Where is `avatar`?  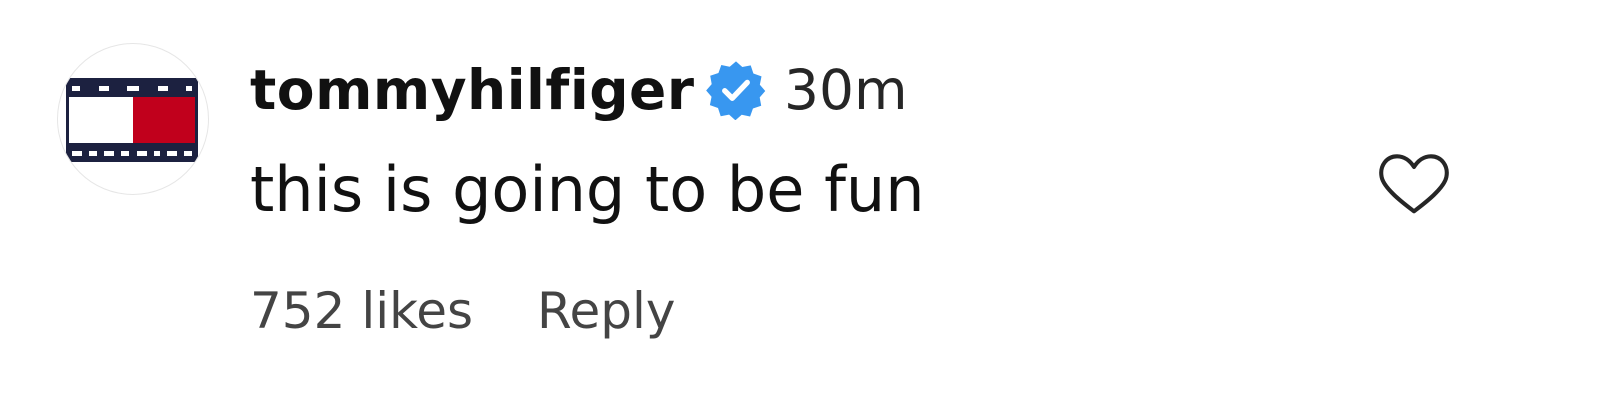
avatar is located at coordinates (133, 119).